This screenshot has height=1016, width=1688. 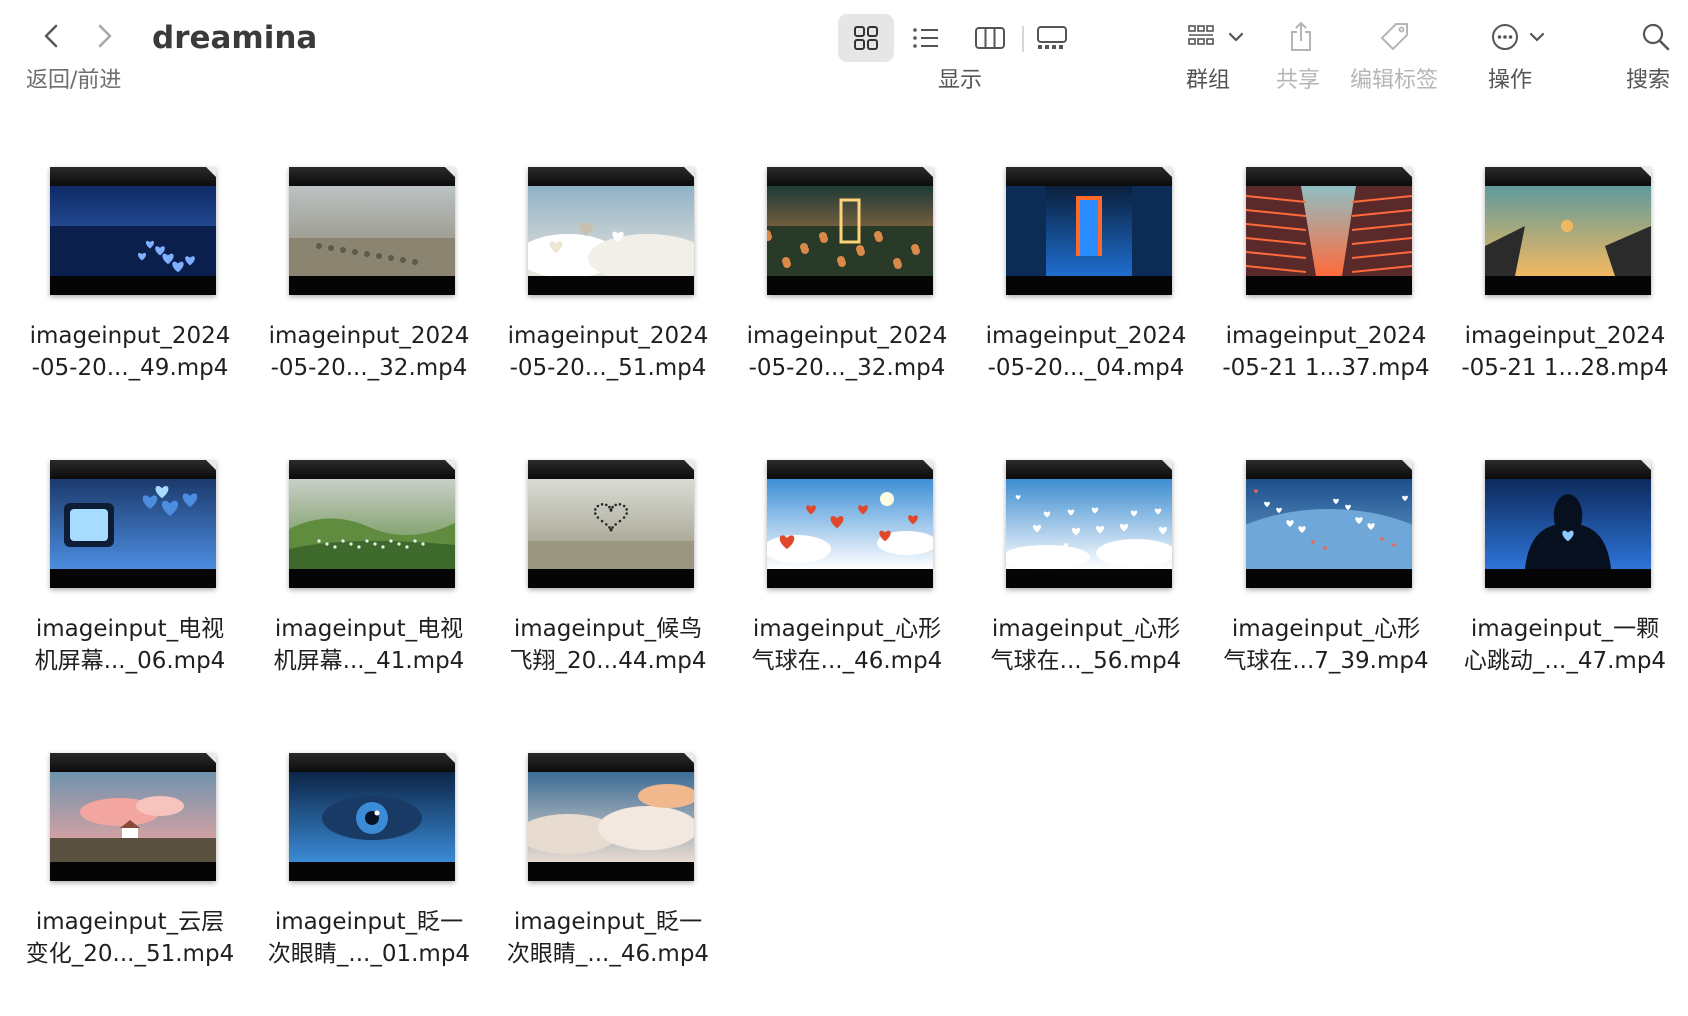 What do you see at coordinates (608, 352) in the screenshot?
I see `file-name: imageinput_2024 -05-20..._51.mp4` at bounding box center [608, 352].